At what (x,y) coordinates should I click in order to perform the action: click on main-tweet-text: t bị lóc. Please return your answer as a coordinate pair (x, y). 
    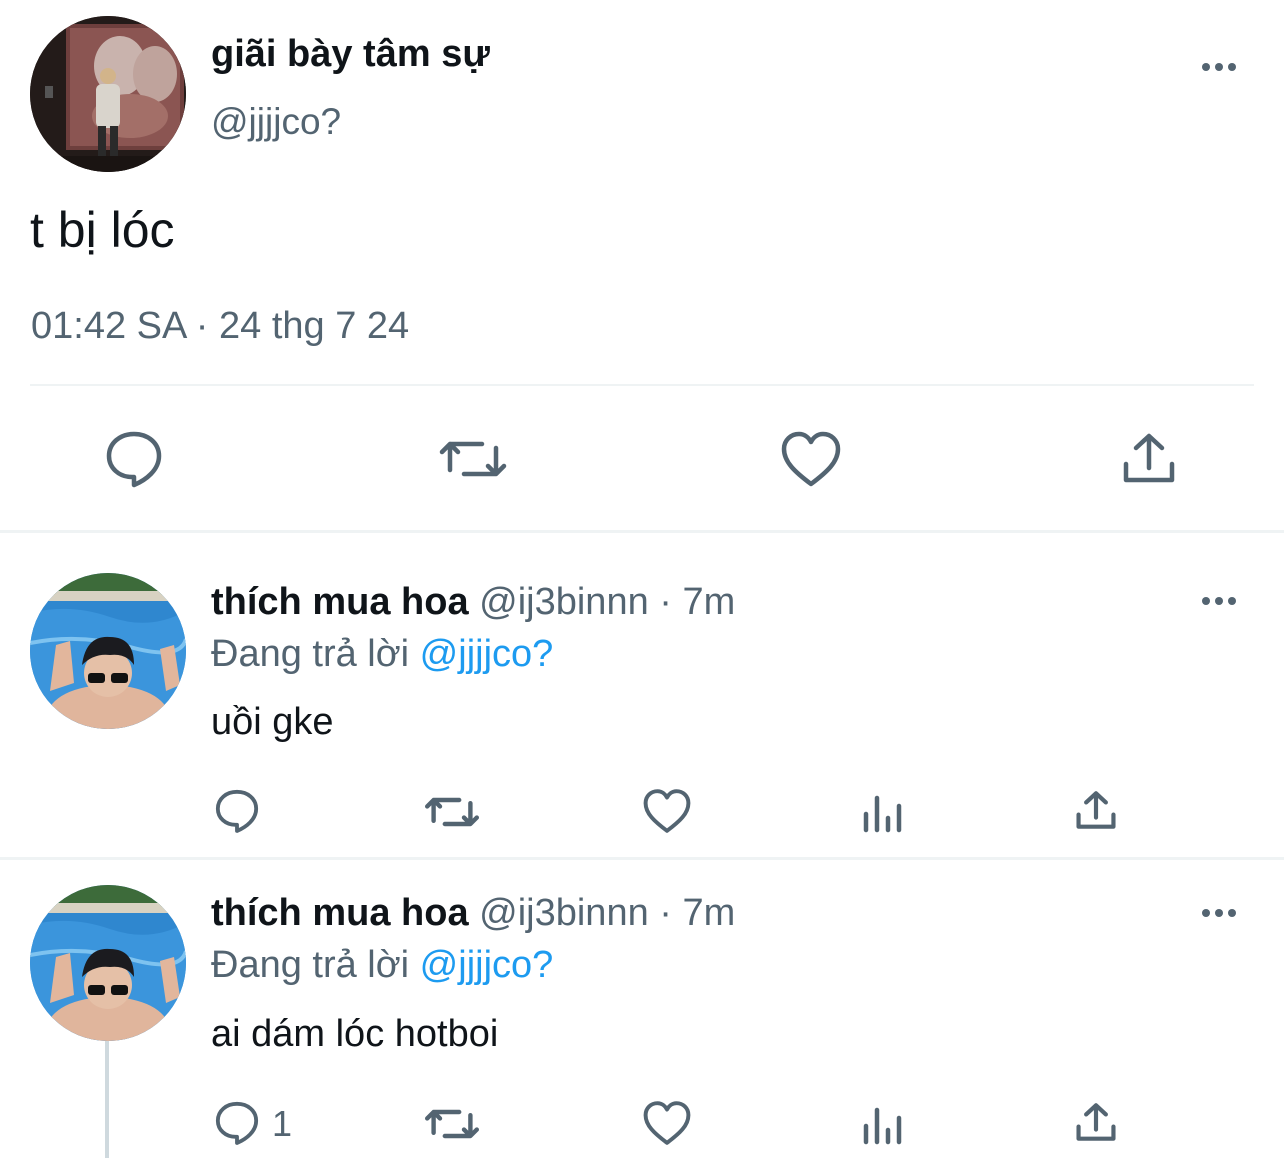
    Looking at the image, I should click on (102, 230).